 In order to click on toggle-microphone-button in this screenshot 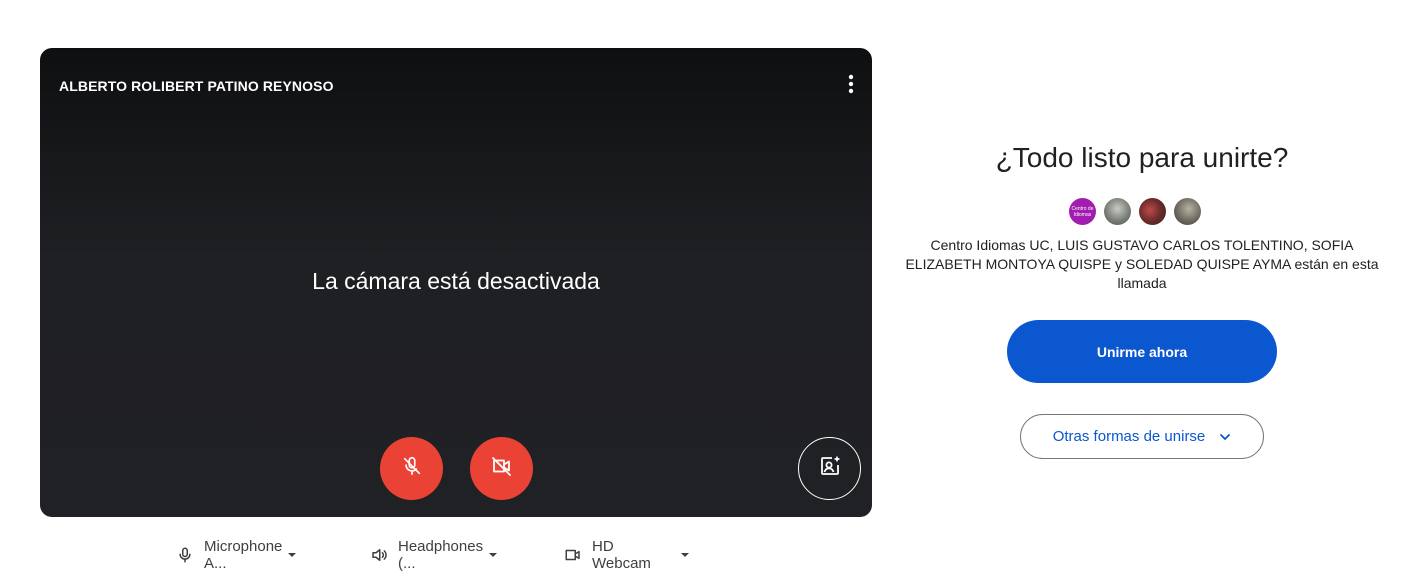, I will do `click(411, 468)`.